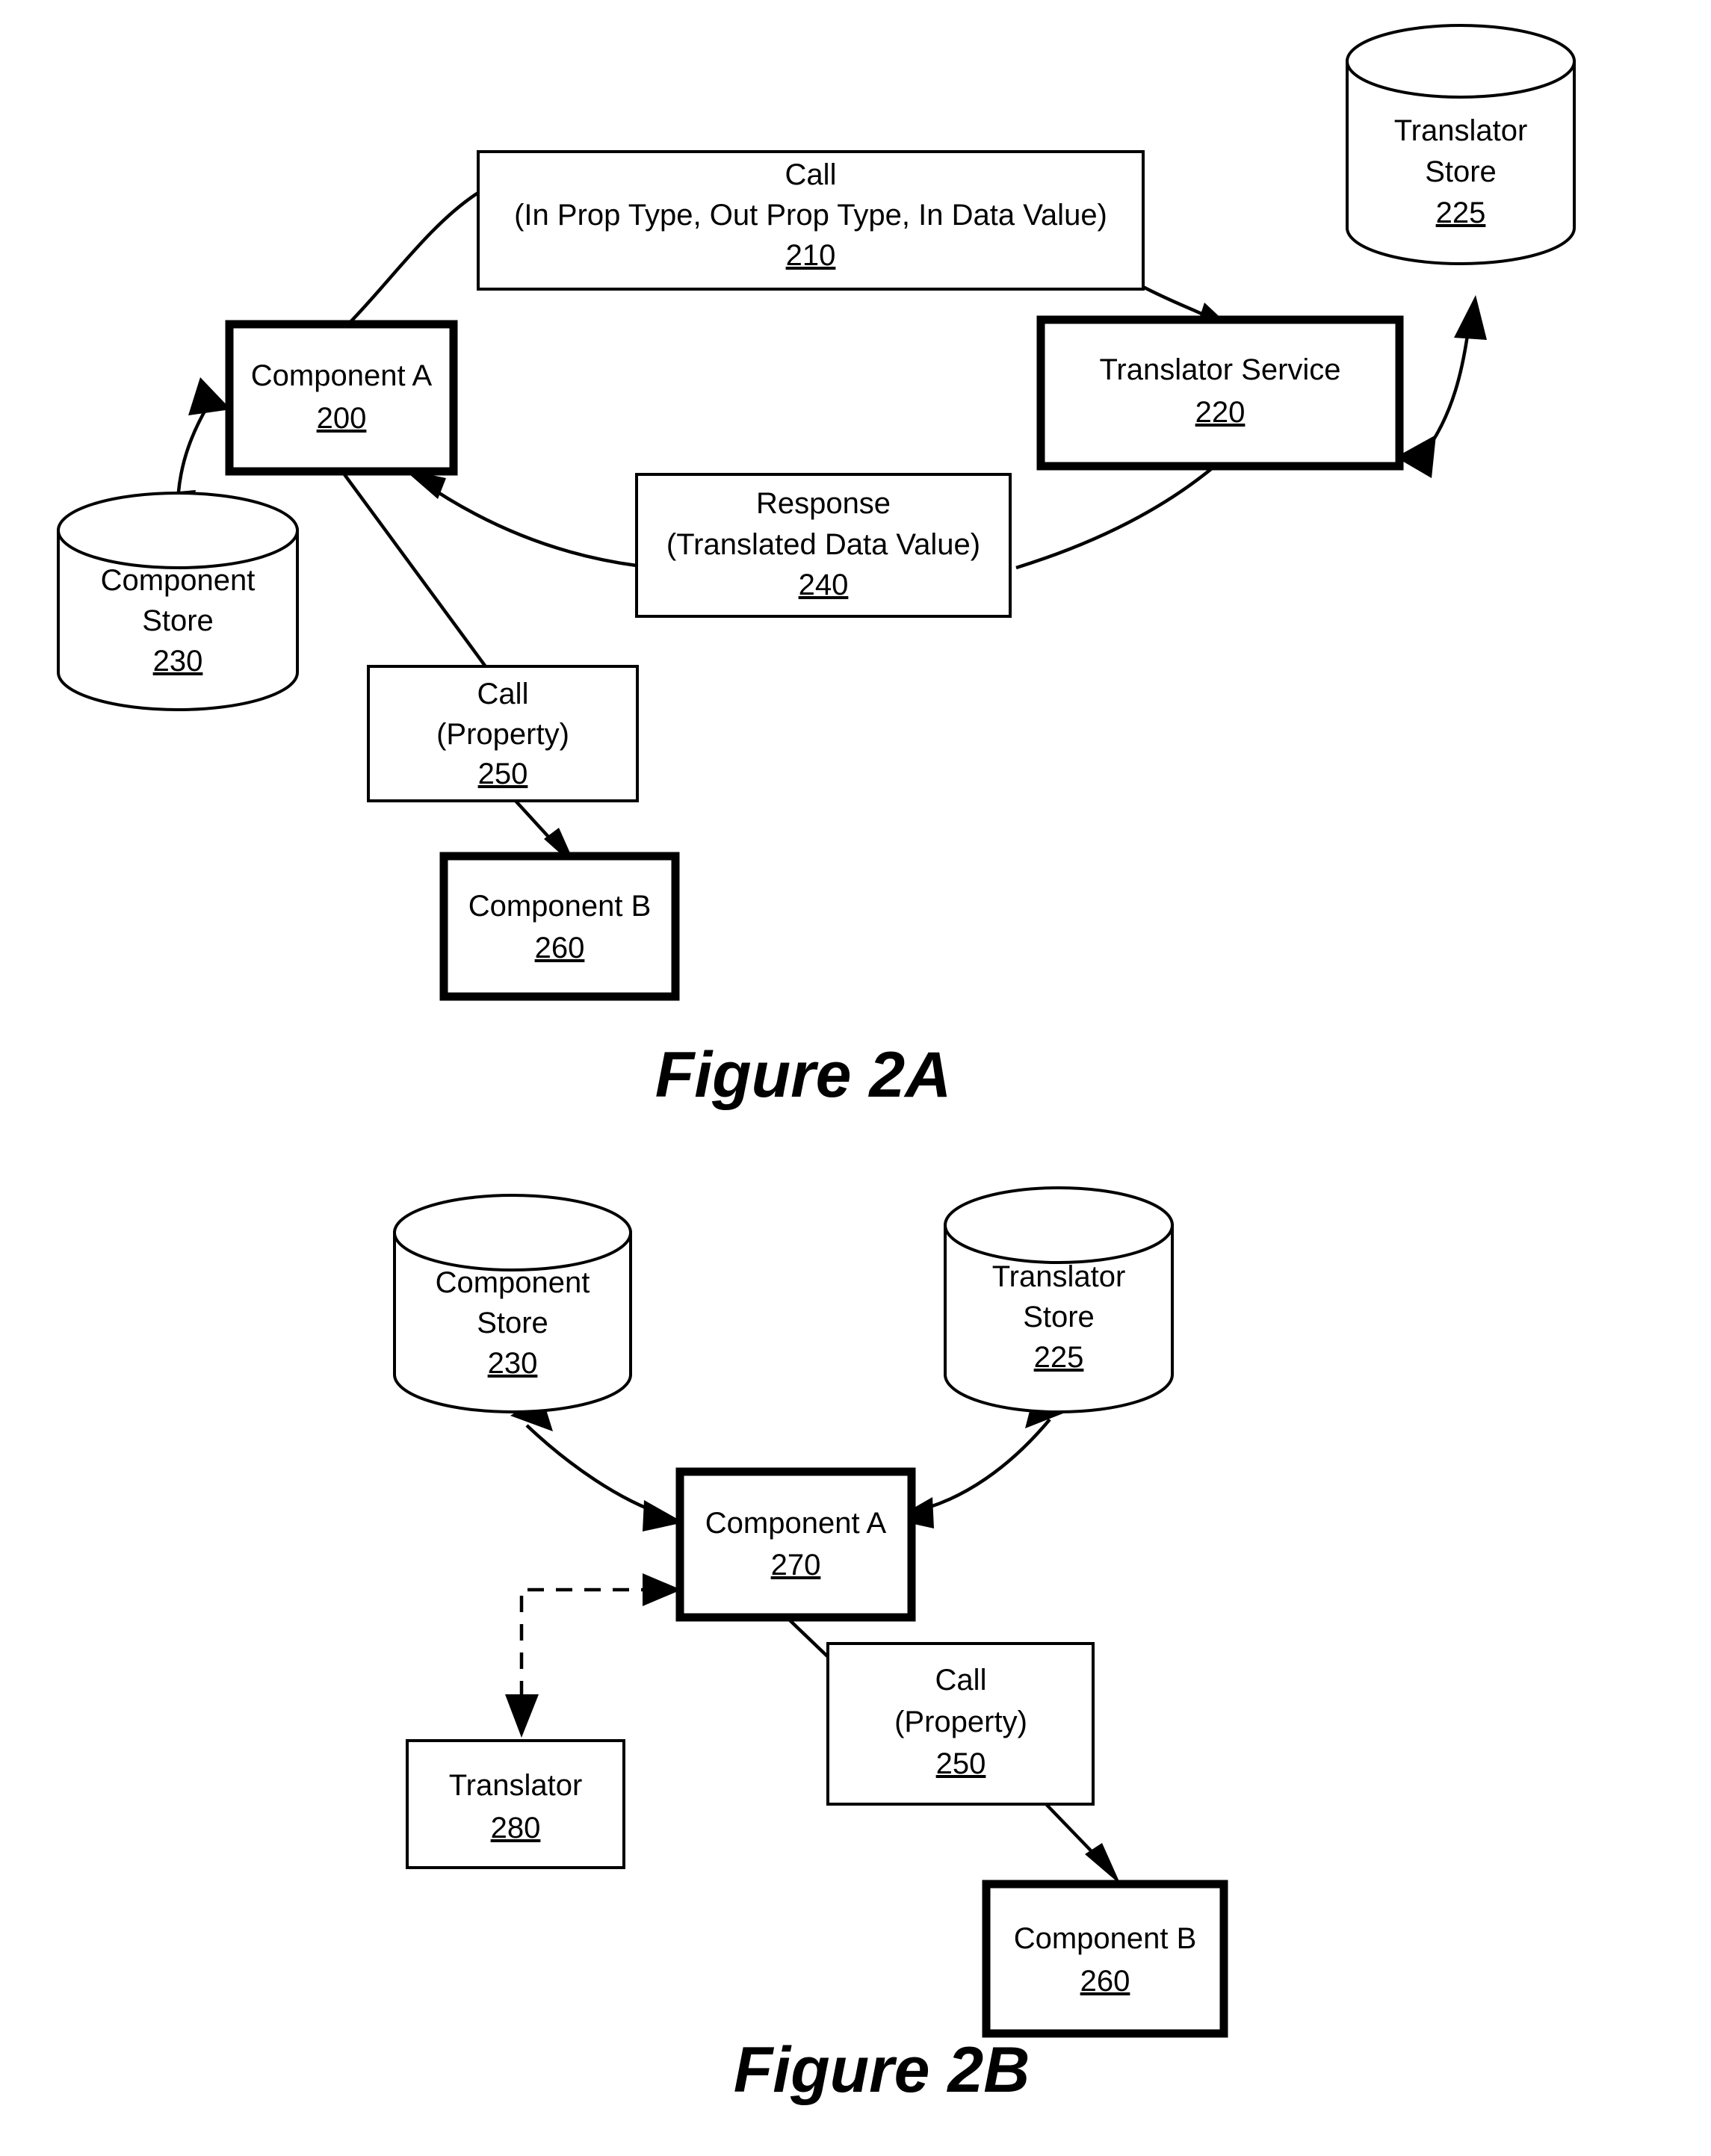 The height and width of the screenshot is (2156, 1711). I want to click on node-component-a-270-ref: 270, so click(796, 1565).